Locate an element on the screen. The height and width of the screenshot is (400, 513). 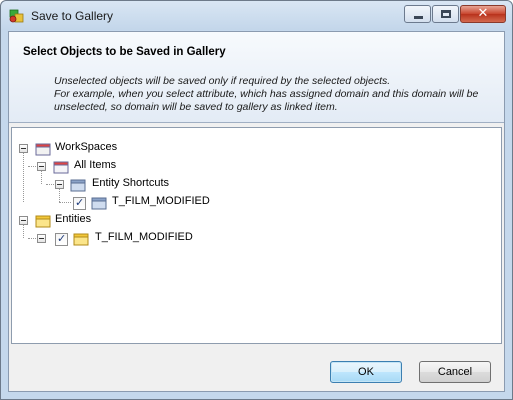
ok-button: OK is located at coordinates (366, 372).